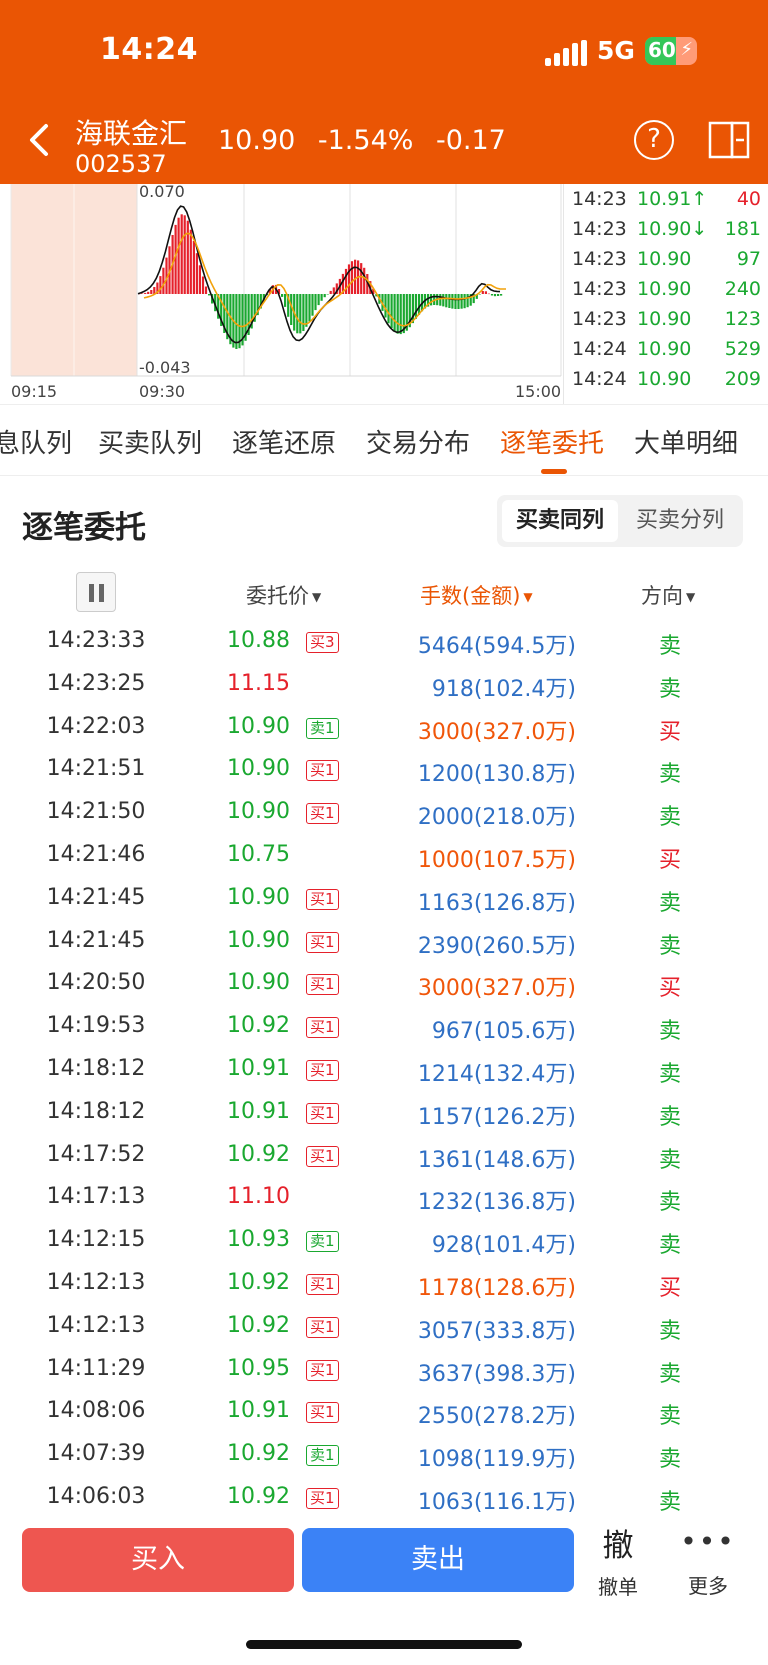  I want to click on pause-button, so click(96, 592).